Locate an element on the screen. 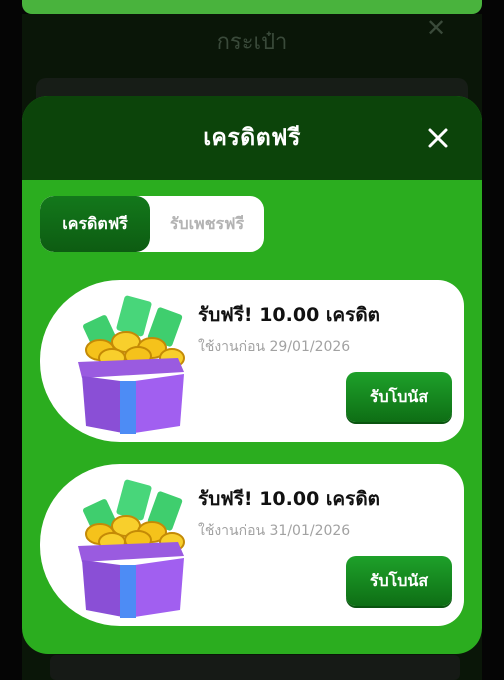 This screenshot has height=680, width=504. background-wallet-title: กระเป๋า is located at coordinates (252, 42).